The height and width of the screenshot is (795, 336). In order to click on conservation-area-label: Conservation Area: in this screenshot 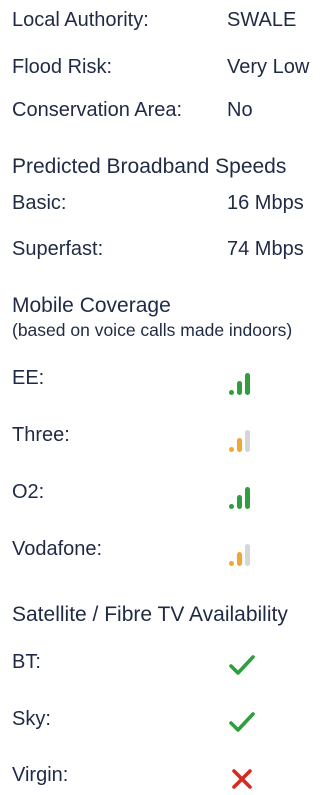, I will do `click(97, 110)`.